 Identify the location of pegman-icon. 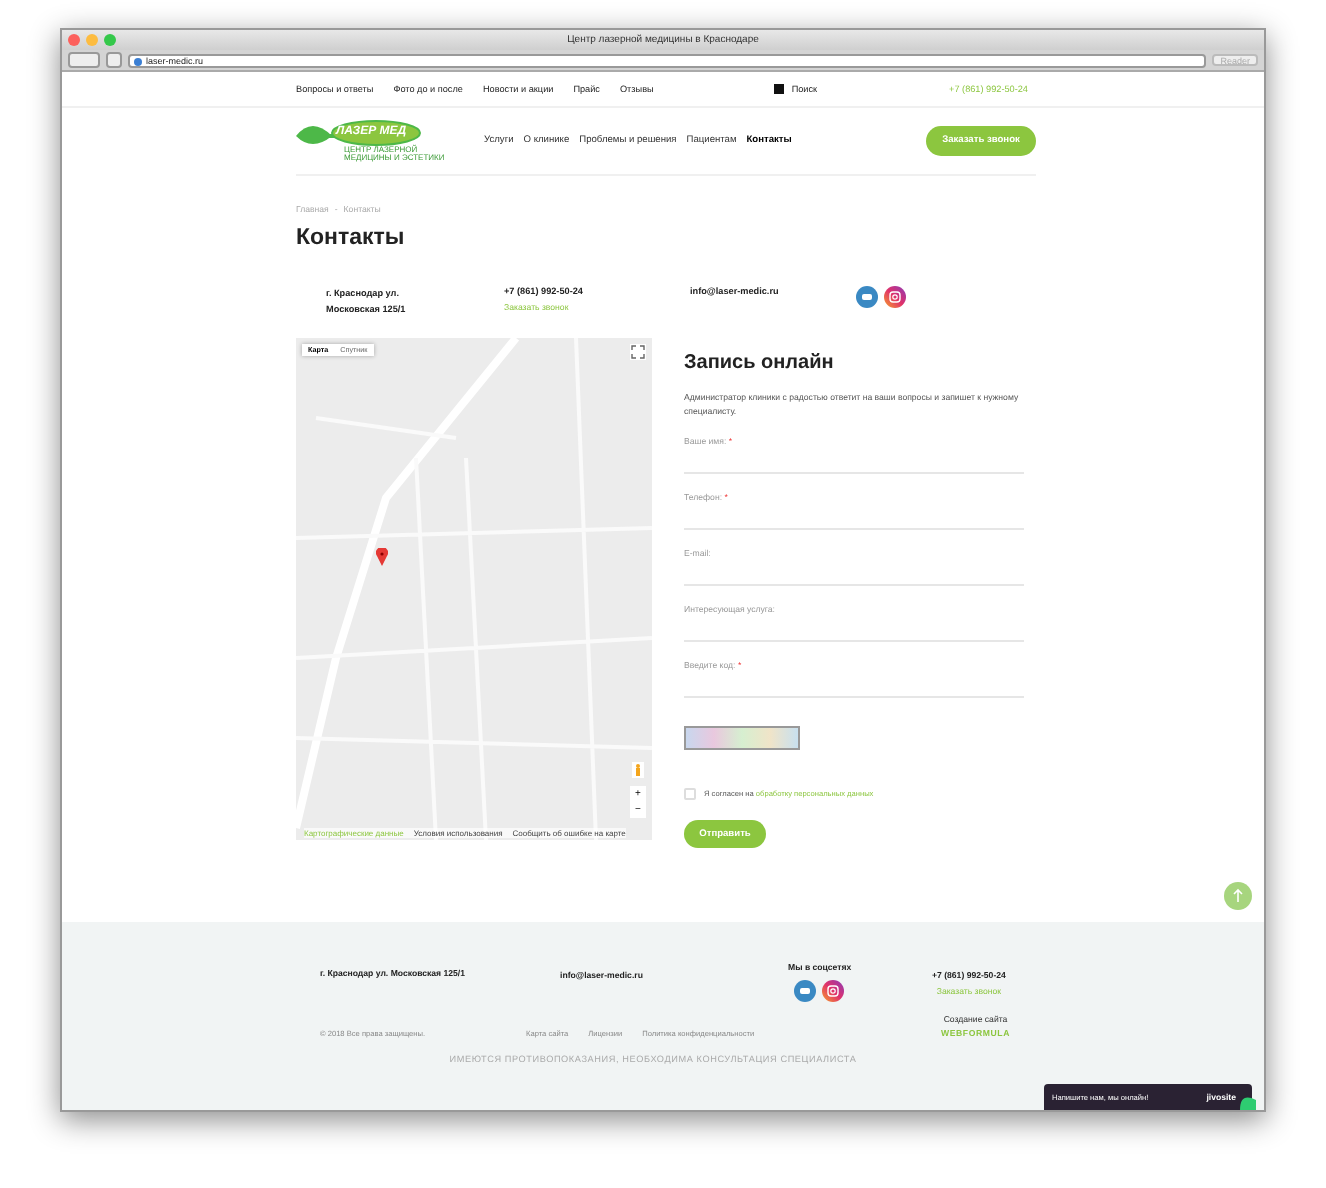
(638, 770).